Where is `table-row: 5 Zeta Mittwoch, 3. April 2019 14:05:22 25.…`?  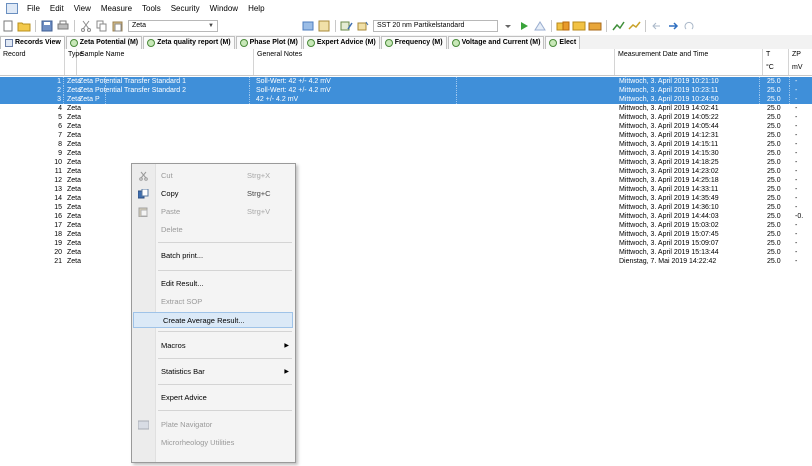
table-row: 5 Zeta Mittwoch, 3. April 2019 14:05:22 25.… is located at coordinates (406, 117).